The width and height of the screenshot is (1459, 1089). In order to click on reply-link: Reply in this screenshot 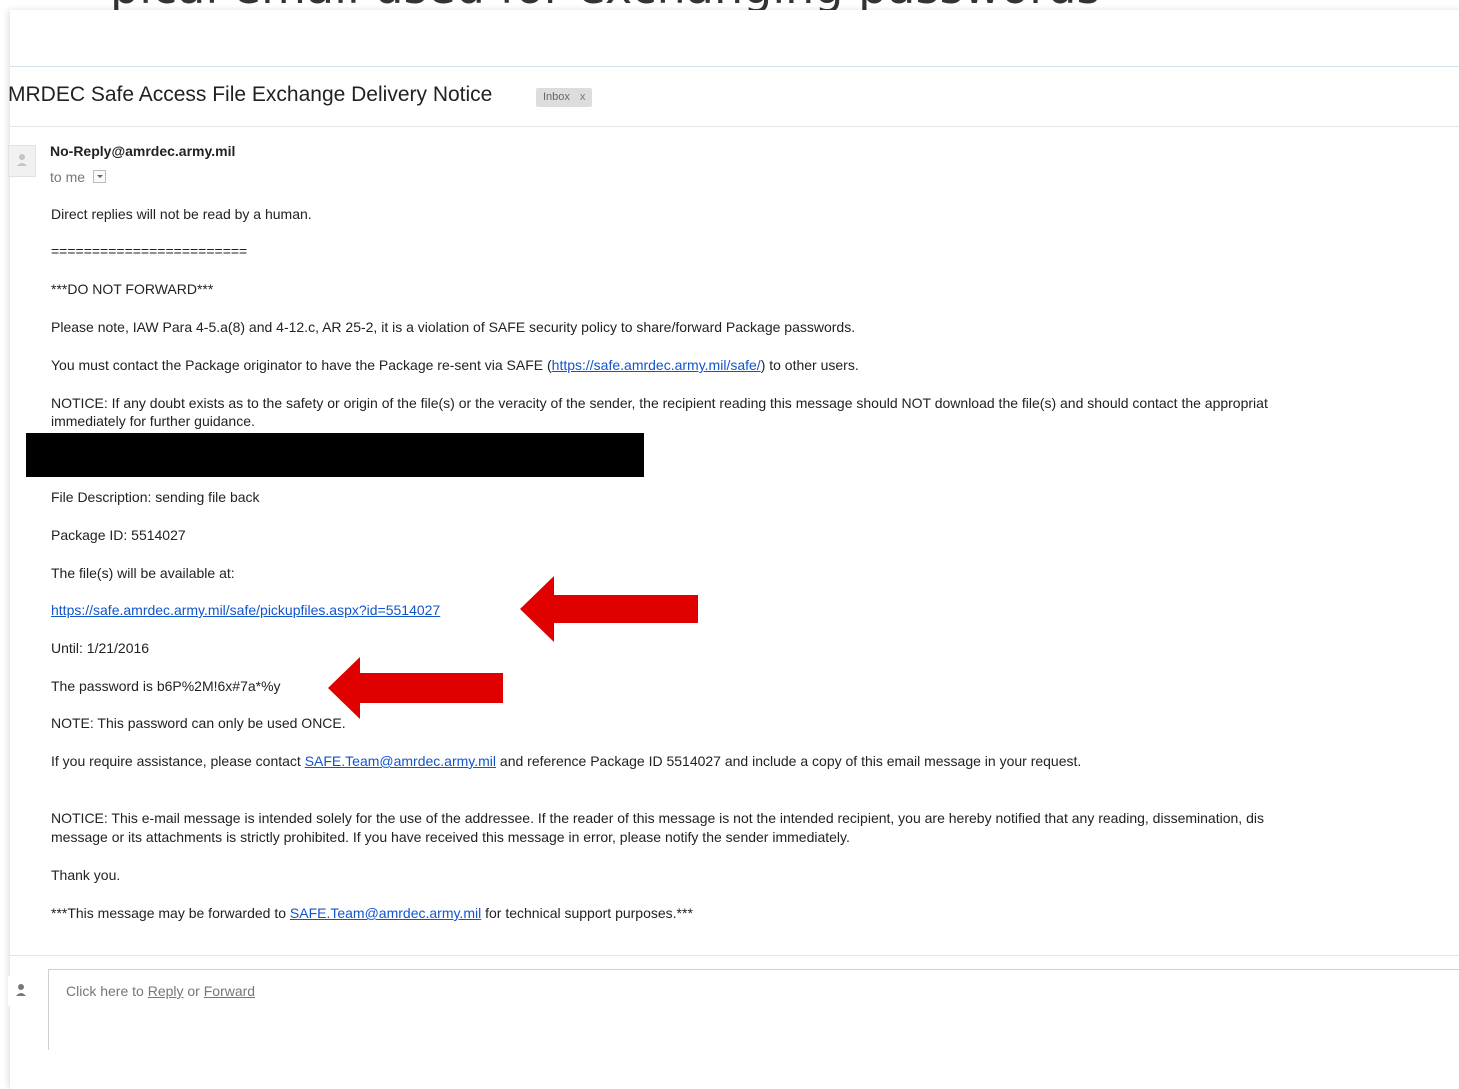, I will do `click(166, 991)`.